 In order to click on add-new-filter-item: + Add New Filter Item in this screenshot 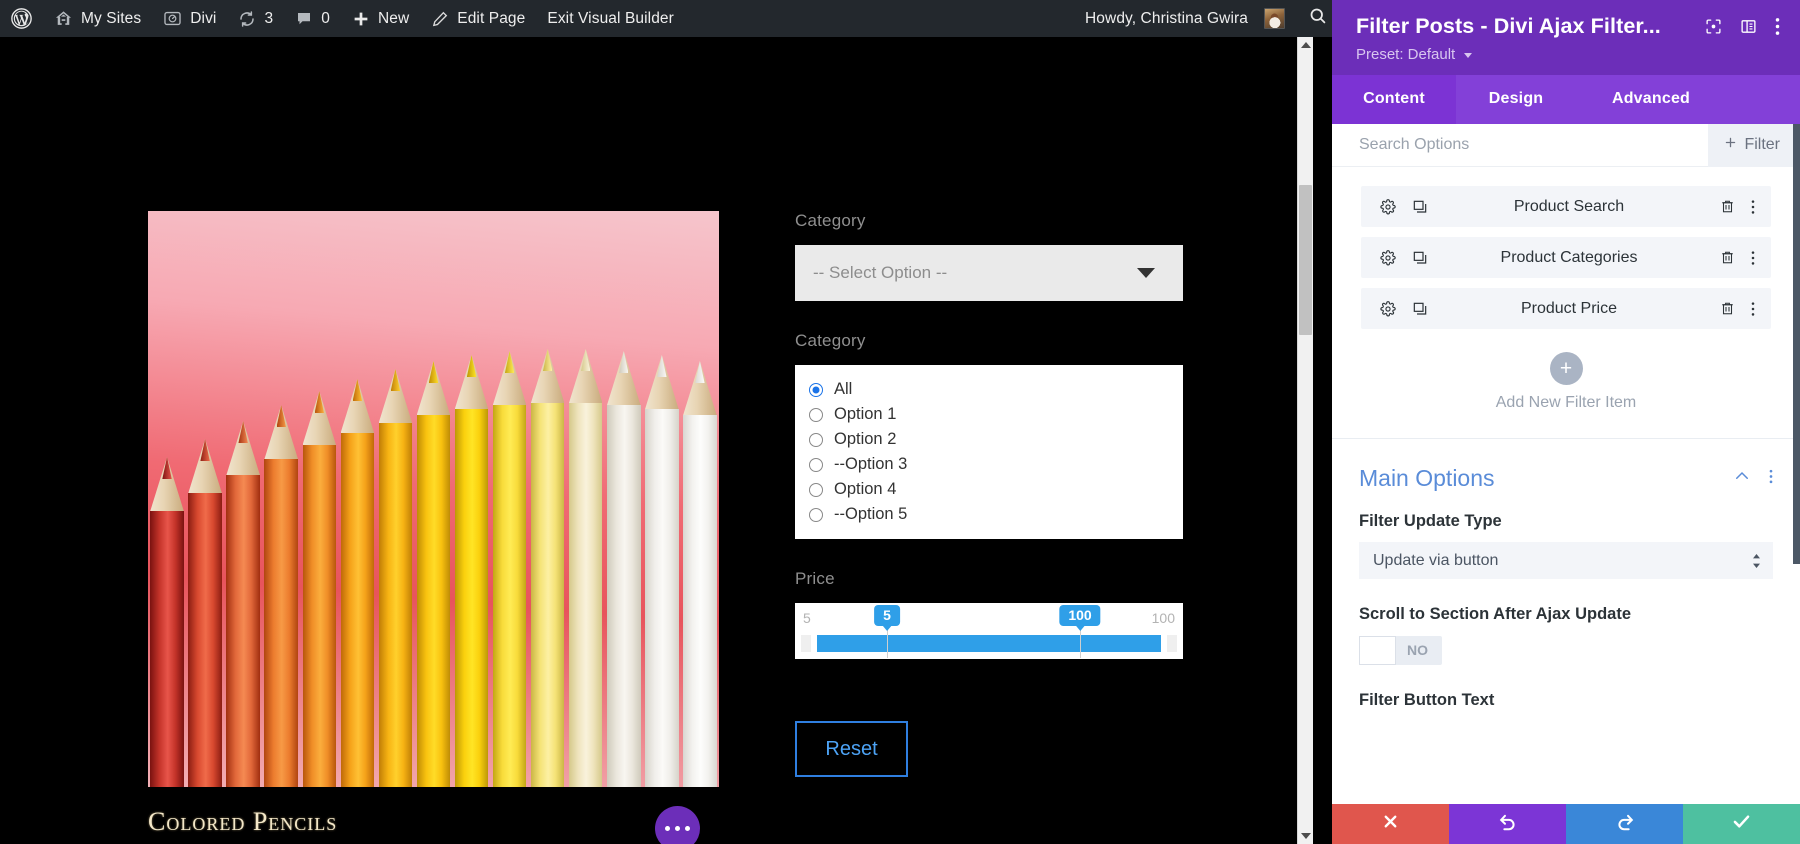, I will do `click(1566, 388)`.